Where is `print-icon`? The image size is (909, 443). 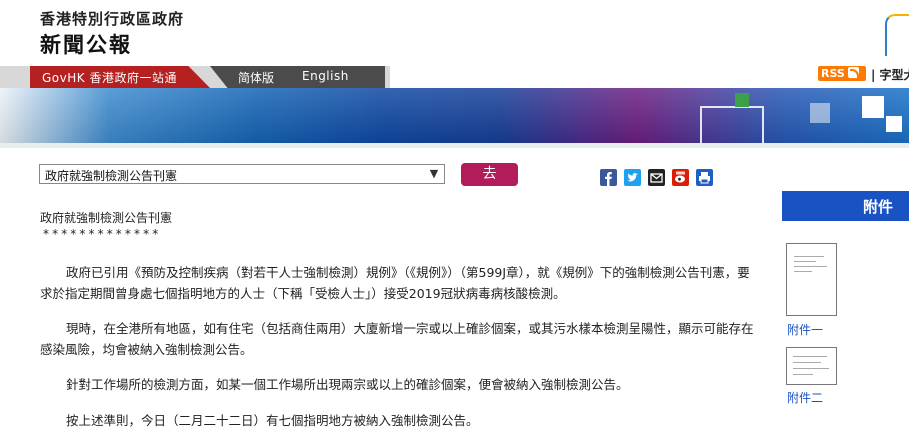 print-icon is located at coordinates (704, 177).